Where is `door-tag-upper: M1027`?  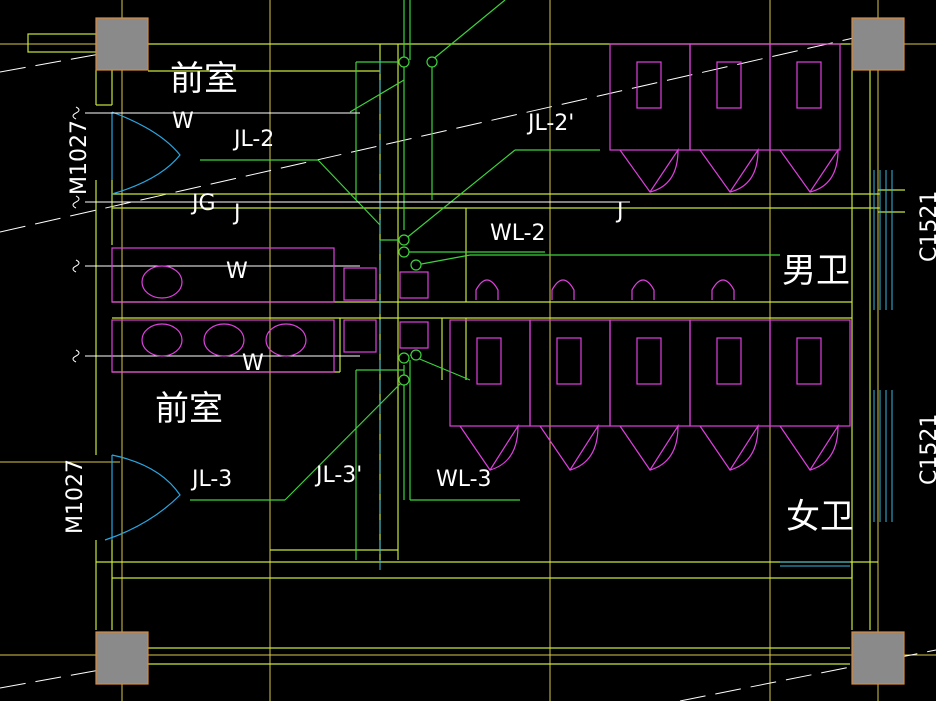
door-tag-upper: M1027 is located at coordinates (79, 157).